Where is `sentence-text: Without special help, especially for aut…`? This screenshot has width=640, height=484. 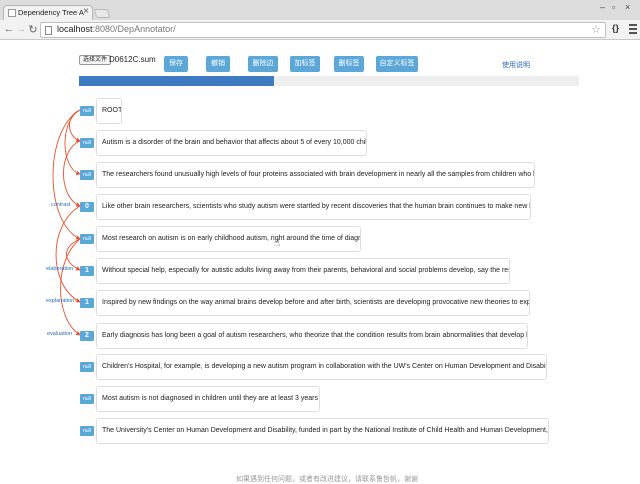
sentence-text: Without special help, especially for aut… is located at coordinates (303, 271).